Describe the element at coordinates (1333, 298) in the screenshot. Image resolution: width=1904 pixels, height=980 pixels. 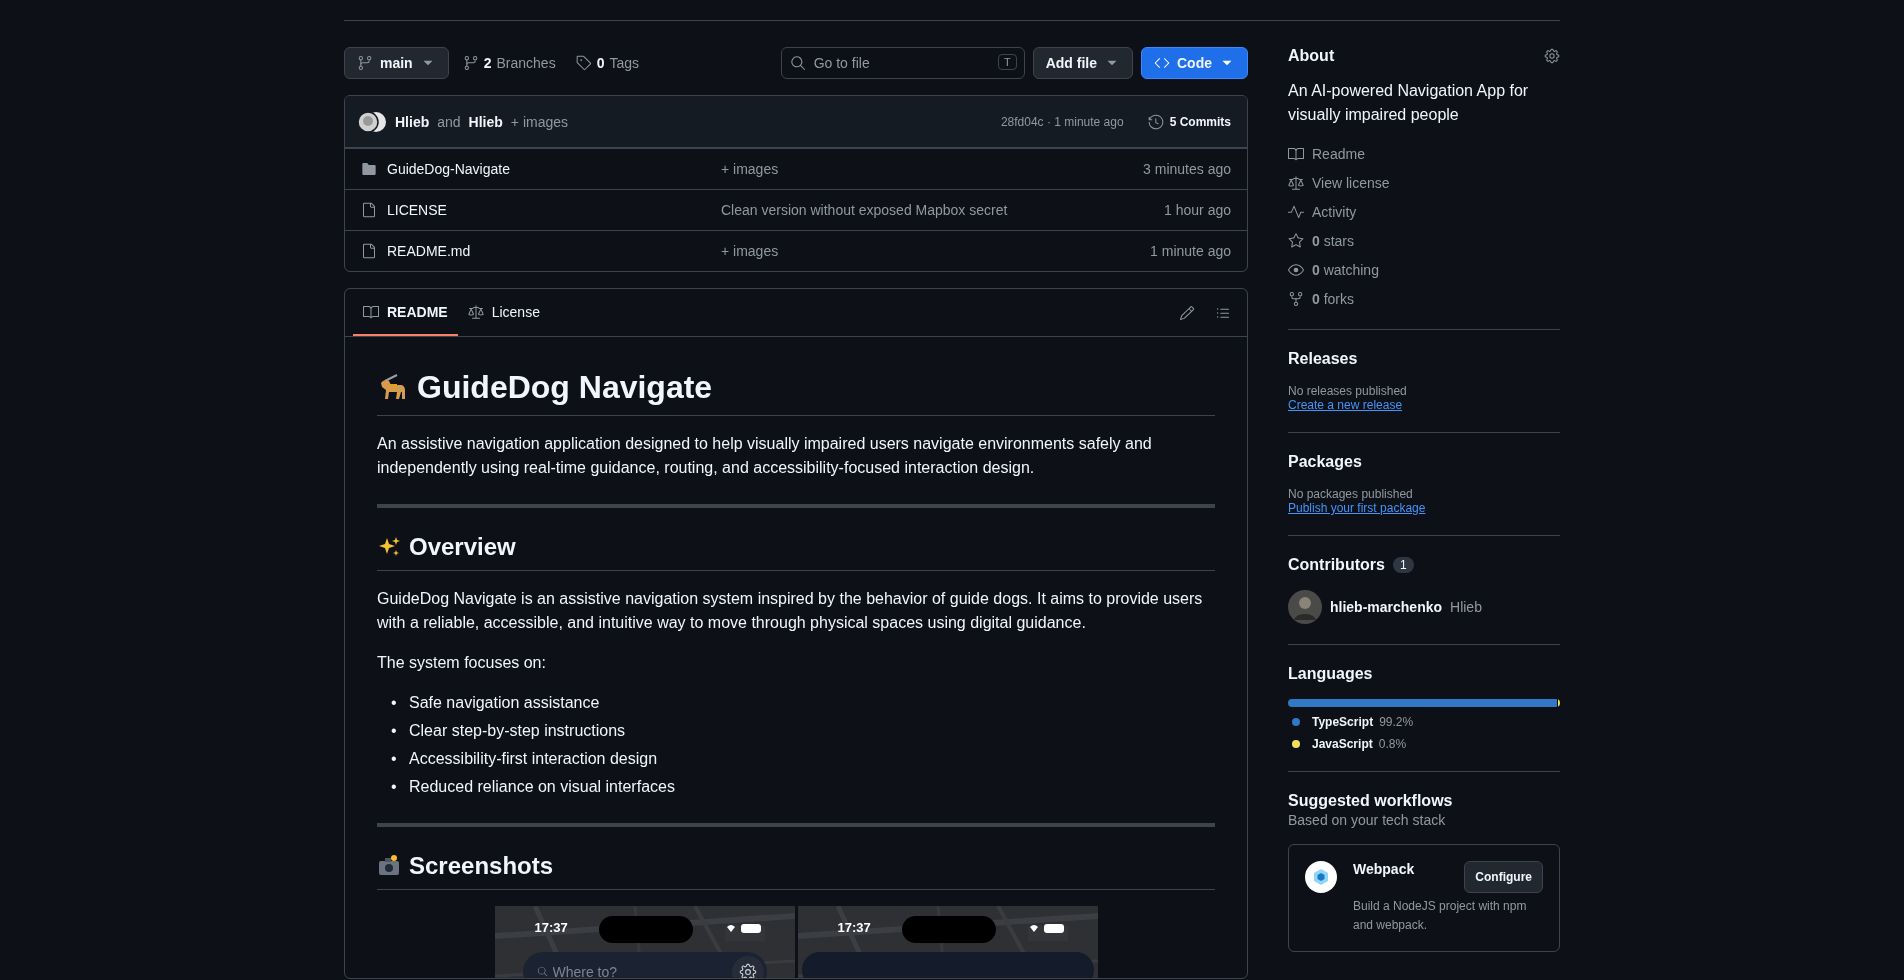
I see `about-link: 0 forks` at that location.